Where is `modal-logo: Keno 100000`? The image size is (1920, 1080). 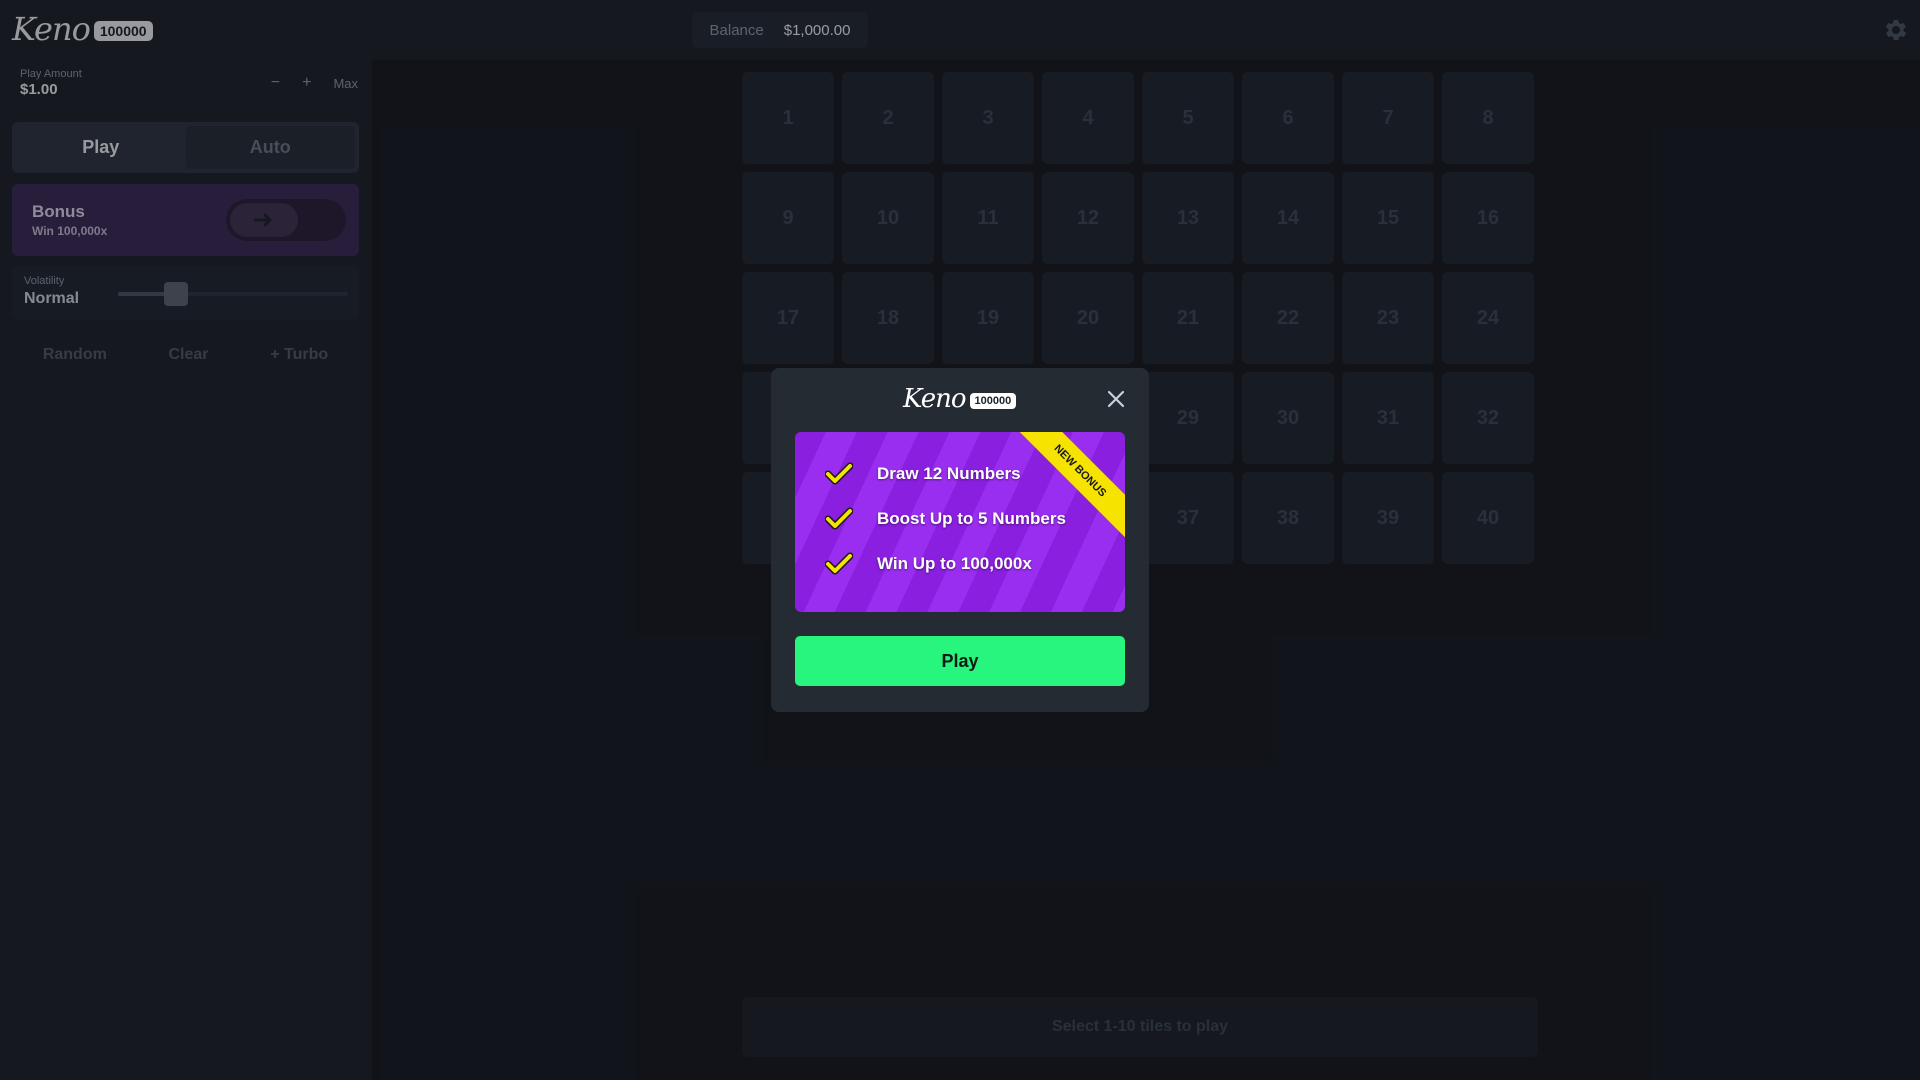
modal-logo: Keno 100000 is located at coordinates (960, 399).